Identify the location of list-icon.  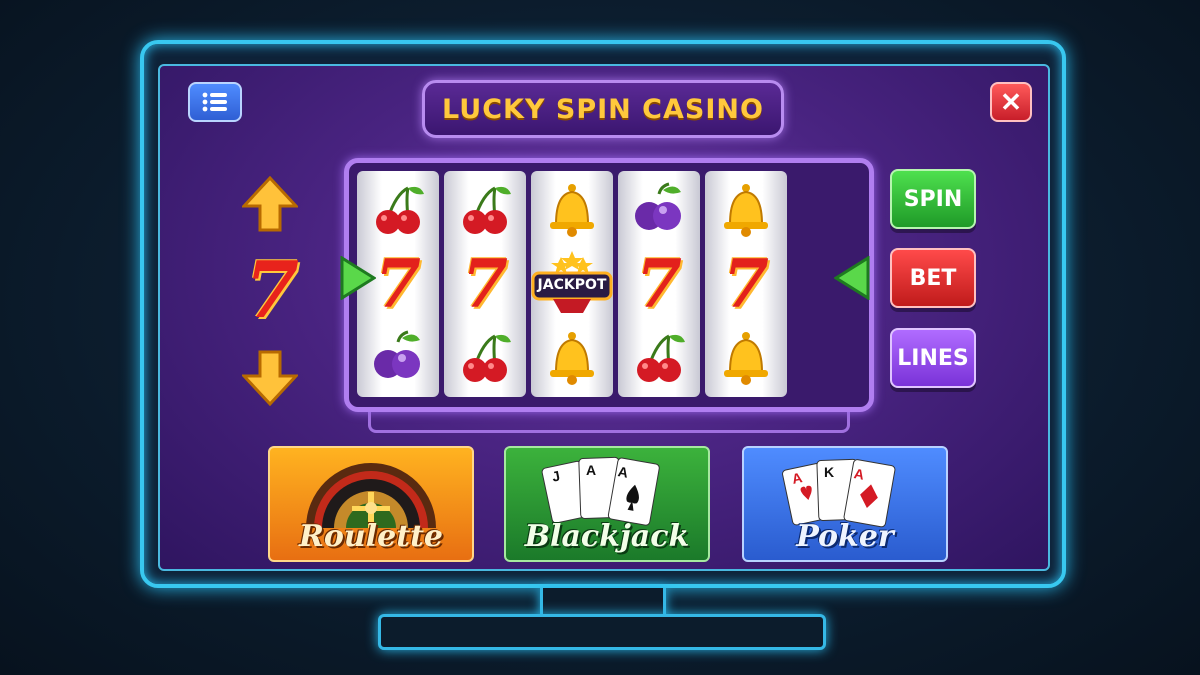
(214, 102).